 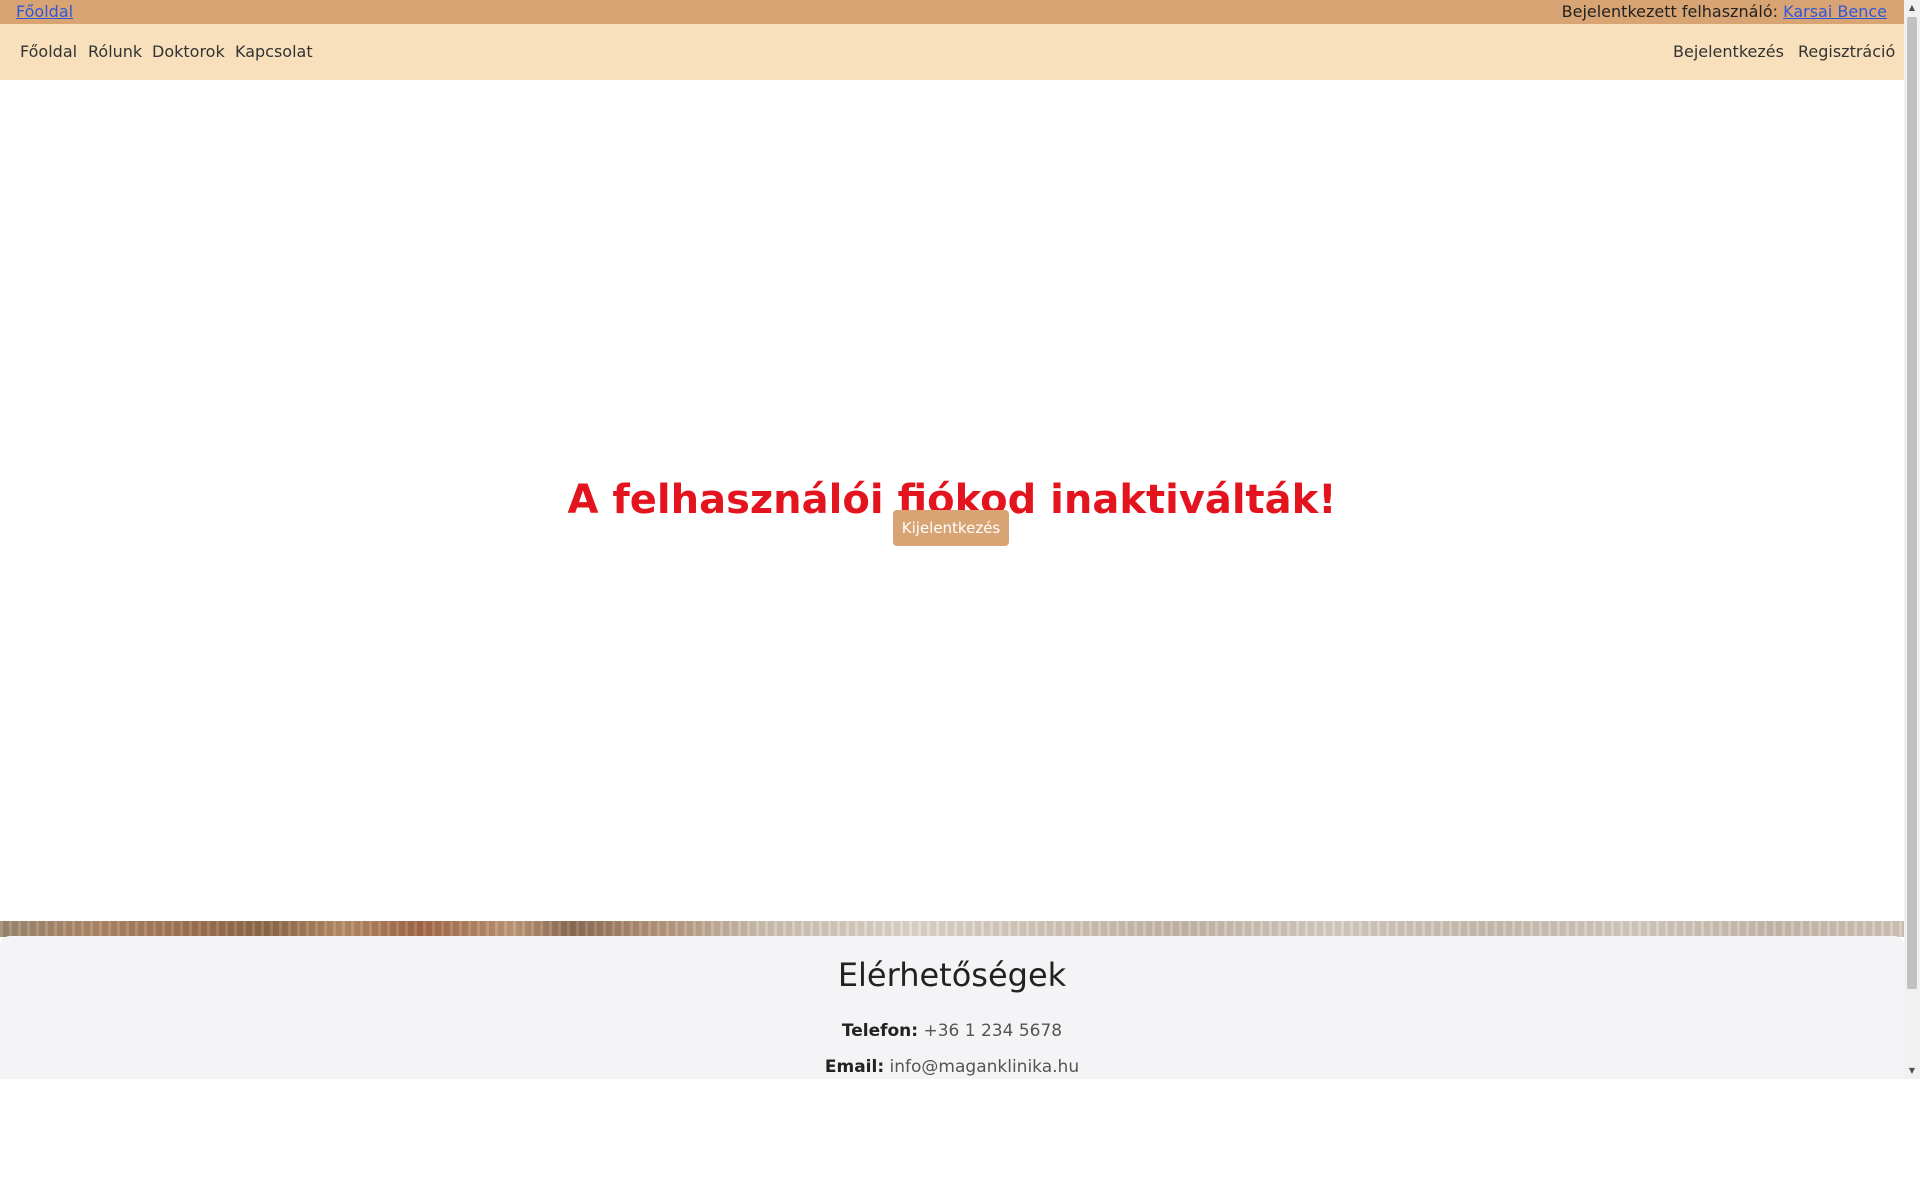 I want to click on logged-in-user-area: Bejelentkezett felhasználó: Karsai Bence, so click(x=1724, y=12).